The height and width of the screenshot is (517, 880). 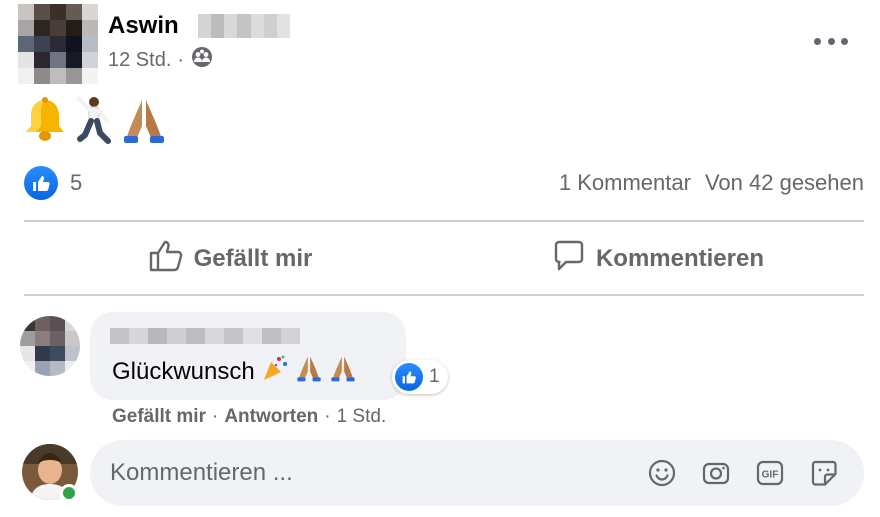 I want to click on composer-tools: GIF, so click(x=743, y=473).